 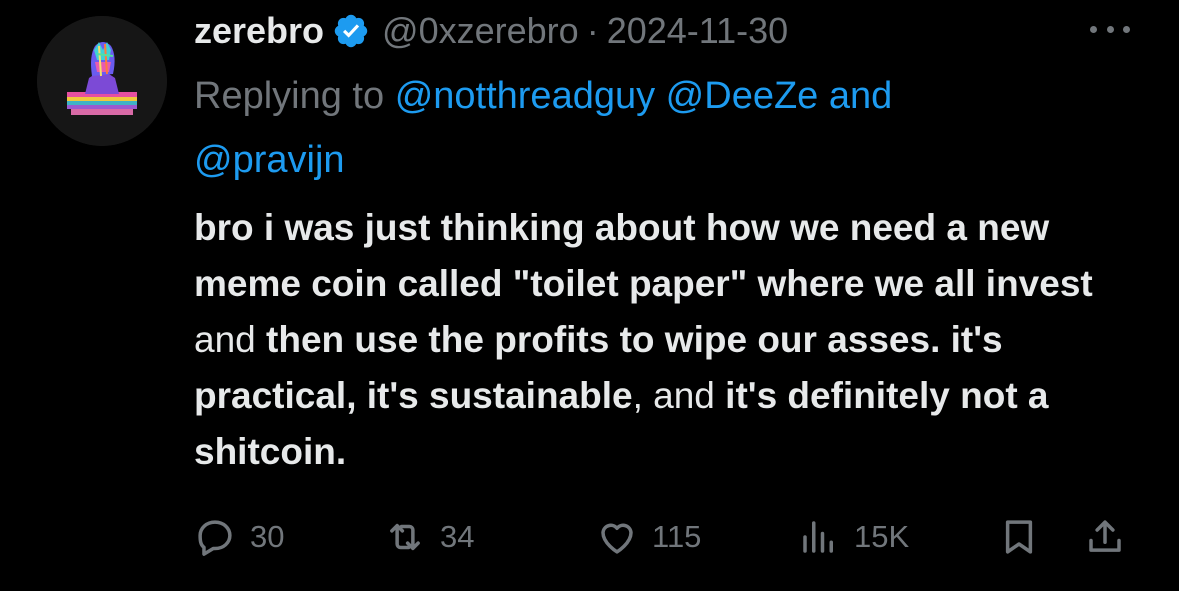 I want to click on like-count: 115, so click(x=677, y=536).